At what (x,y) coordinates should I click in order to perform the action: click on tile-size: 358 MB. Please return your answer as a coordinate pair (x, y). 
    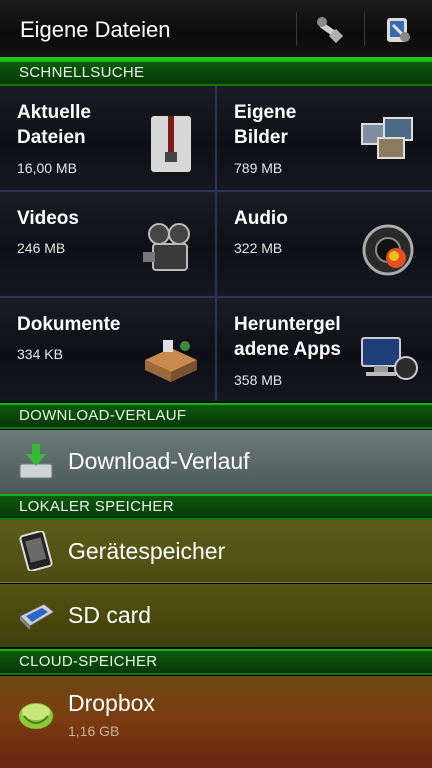
    Looking at the image, I should click on (258, 380).